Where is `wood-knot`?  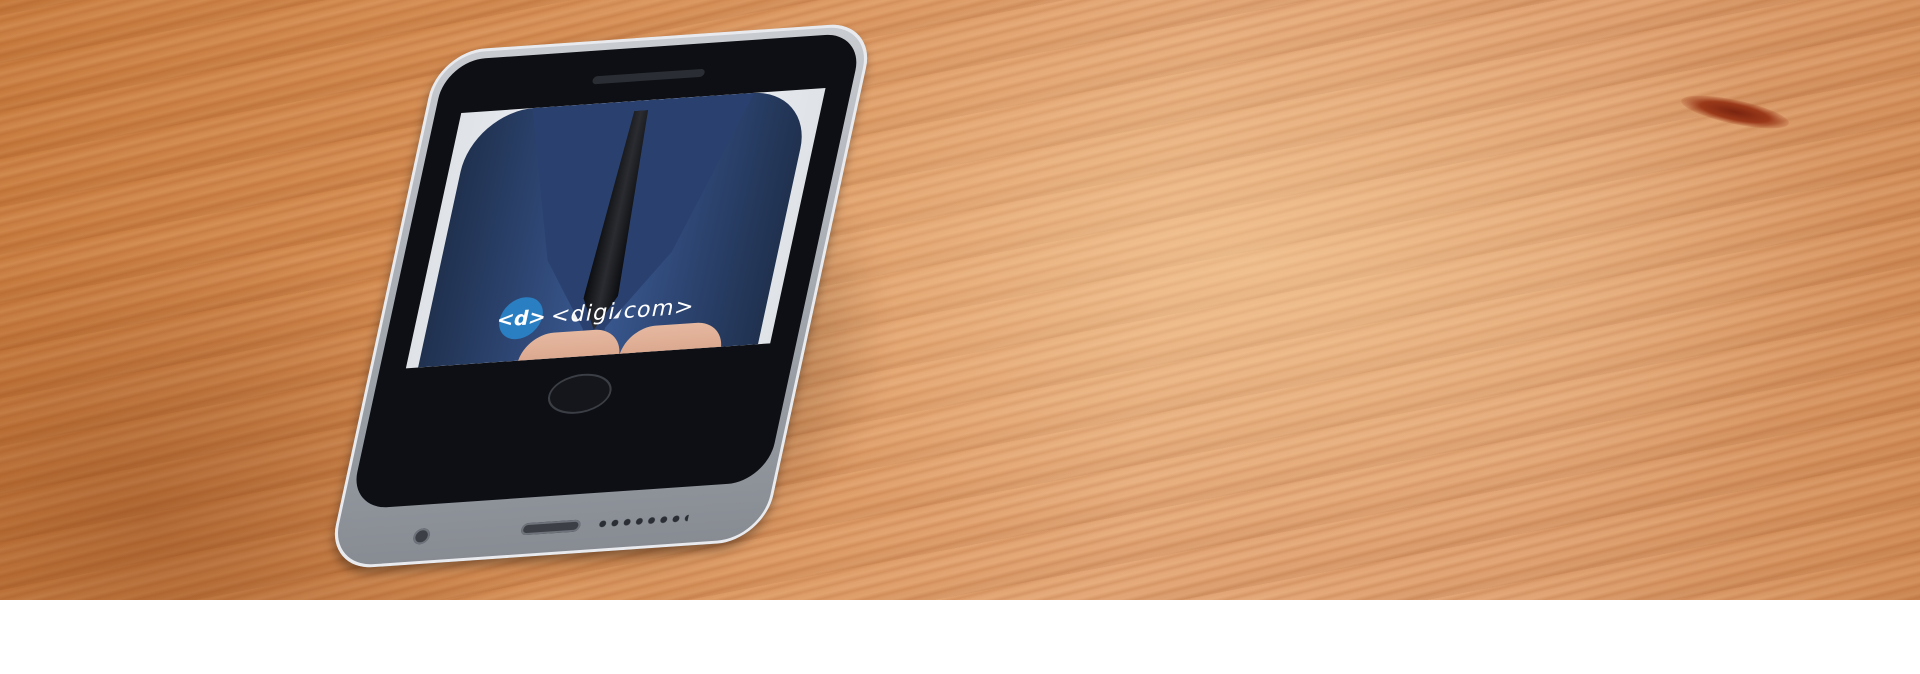 wood-knot is located at coordinates (1735, 112).